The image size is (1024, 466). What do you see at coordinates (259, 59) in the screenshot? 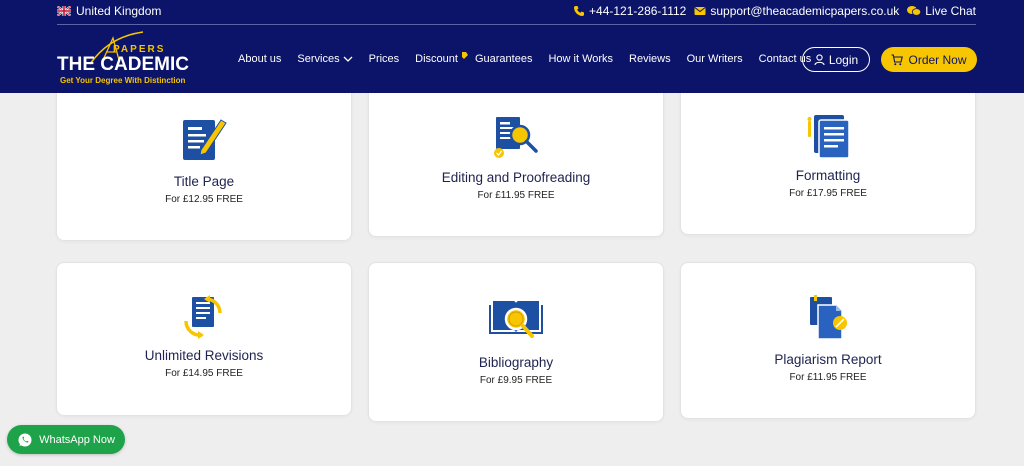
I see `nav-about-us: About us` at bounding box center [259, 59].